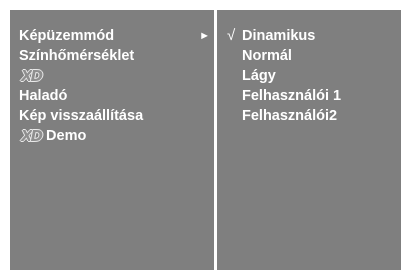  I want to click on option-label: Normál, so click(267, 56).